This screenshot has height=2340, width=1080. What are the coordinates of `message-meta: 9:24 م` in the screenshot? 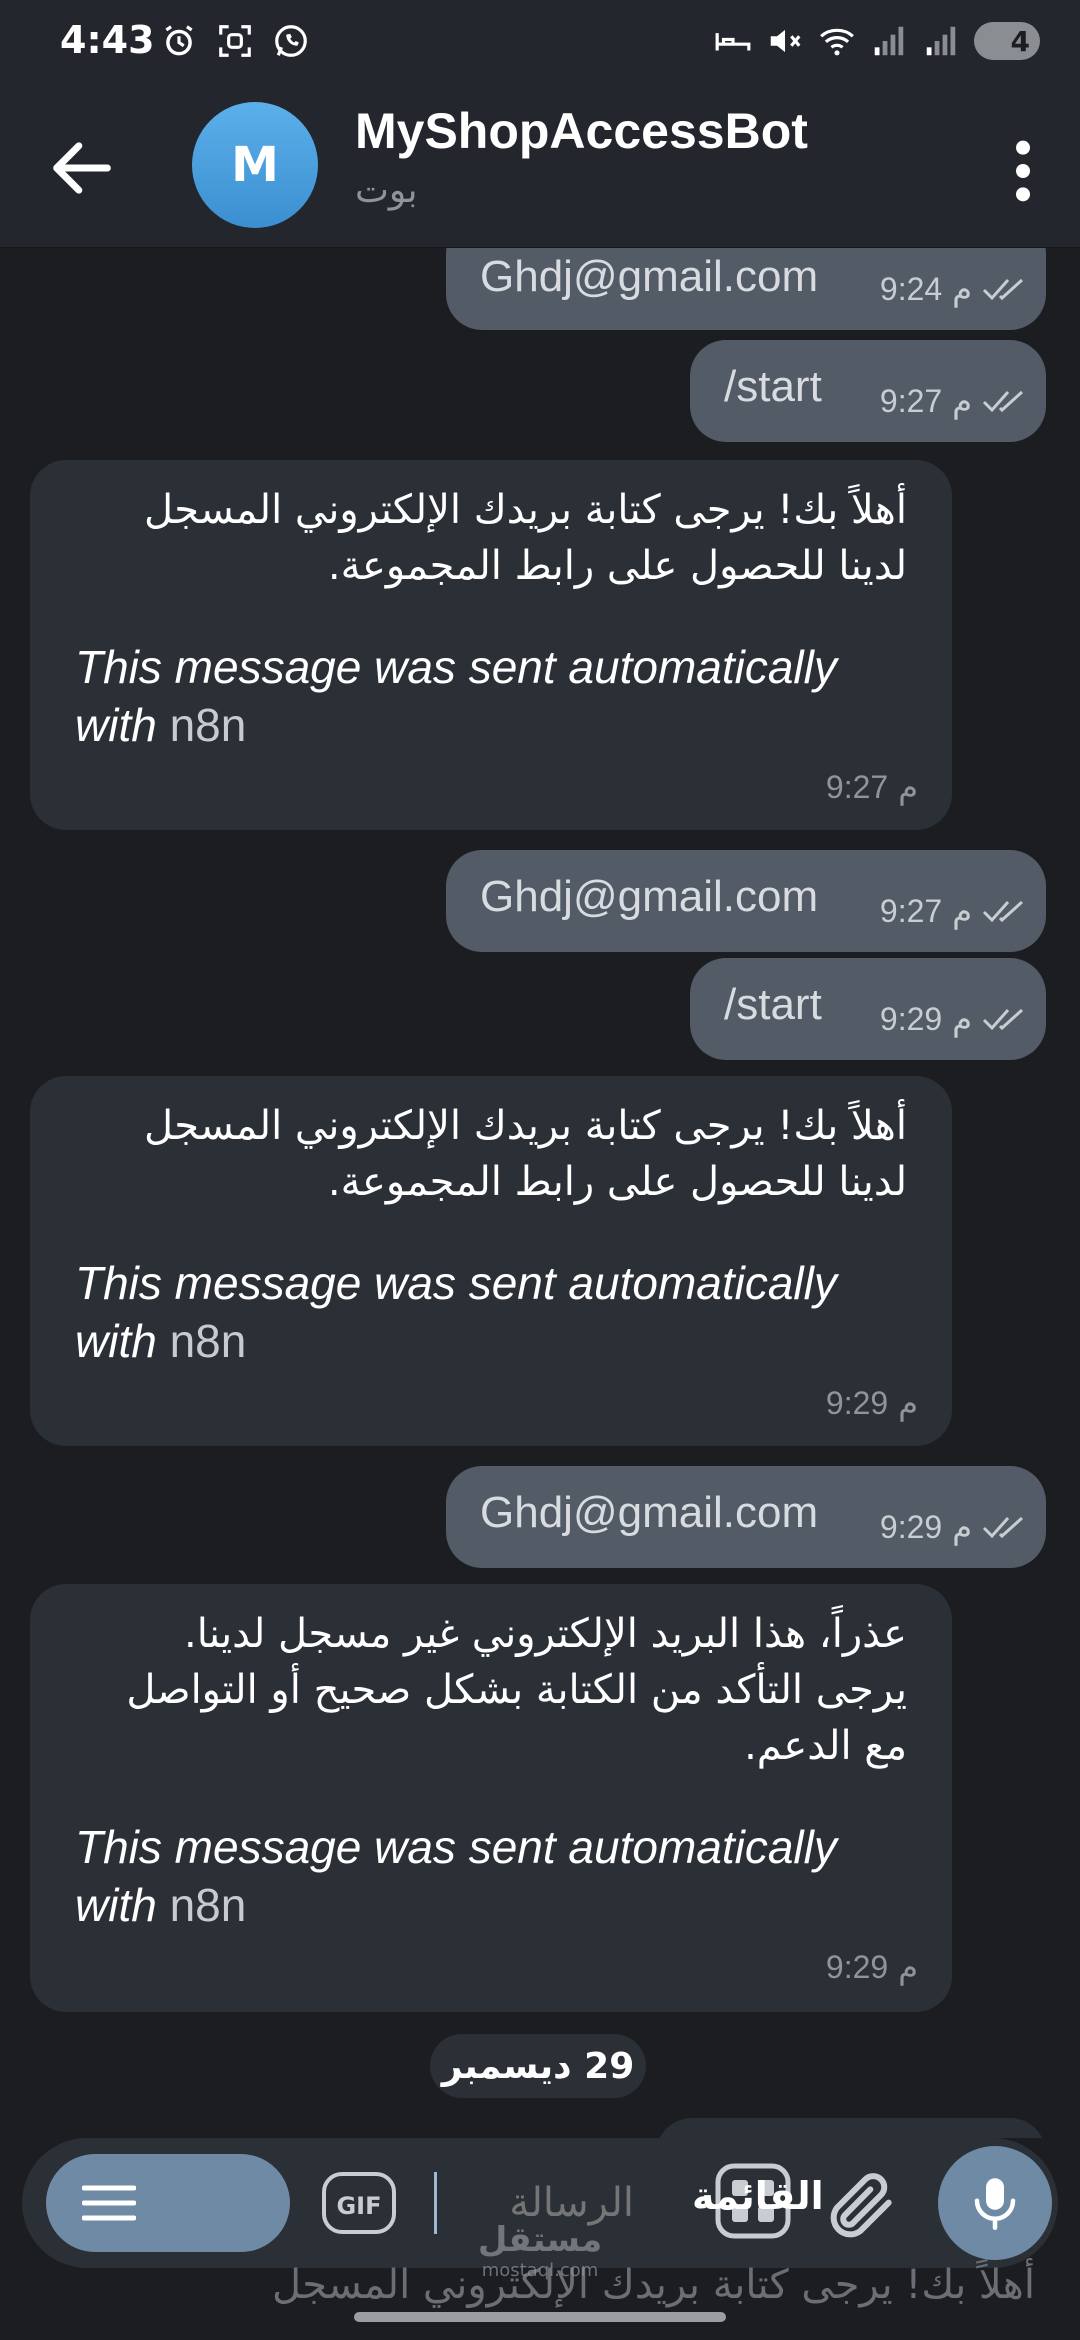 It's located at (953, 289).